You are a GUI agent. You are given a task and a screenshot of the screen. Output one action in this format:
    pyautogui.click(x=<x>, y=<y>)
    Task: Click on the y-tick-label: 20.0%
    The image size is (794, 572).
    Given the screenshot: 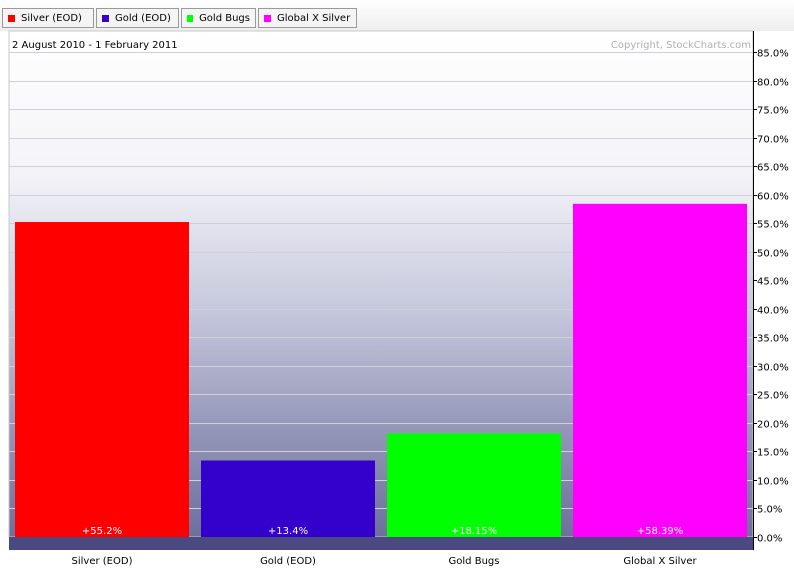 What is the action you would take?
    pyautogui.click(x=773, y=425)
    